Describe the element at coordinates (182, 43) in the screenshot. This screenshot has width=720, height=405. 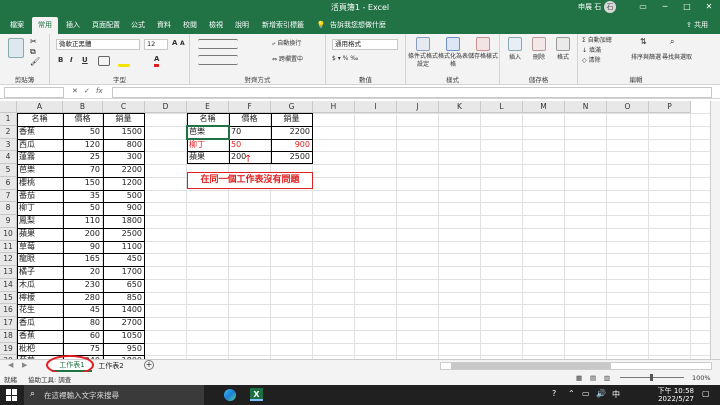
I see `shrink-font-icon: A` at that location.